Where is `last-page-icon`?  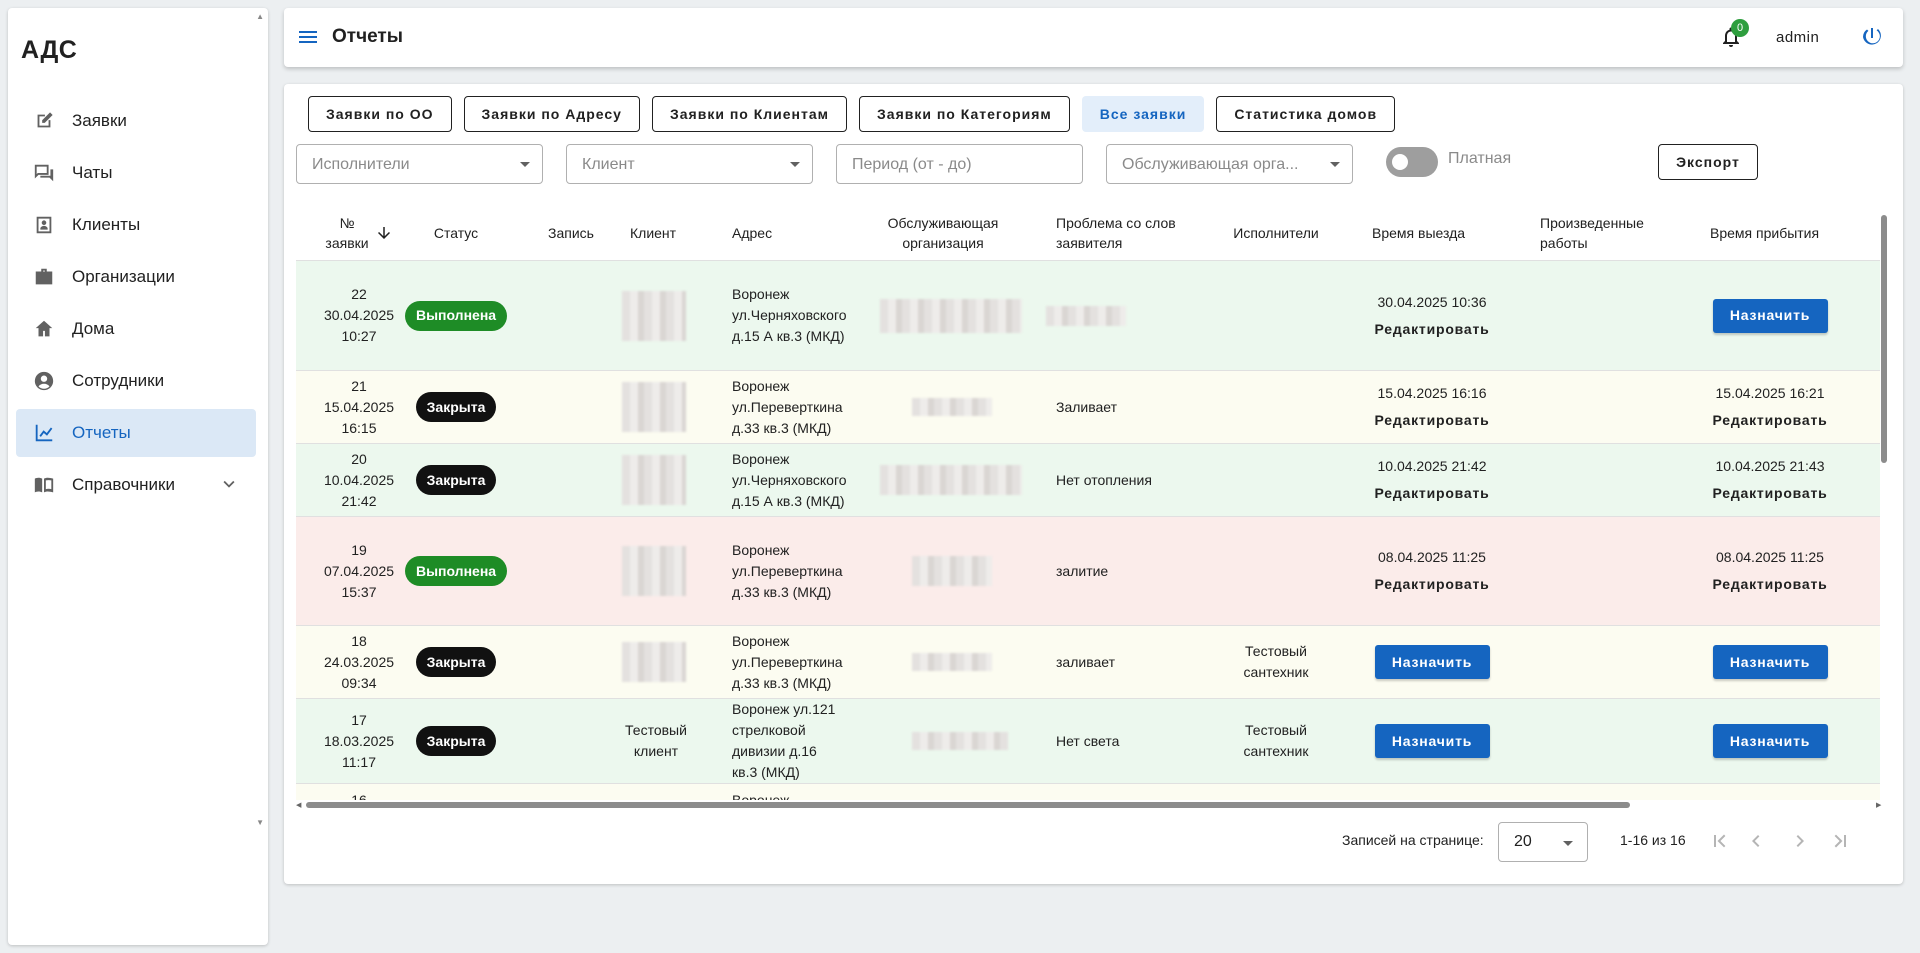 last-page-icon is located at coordinates (1840, 841).